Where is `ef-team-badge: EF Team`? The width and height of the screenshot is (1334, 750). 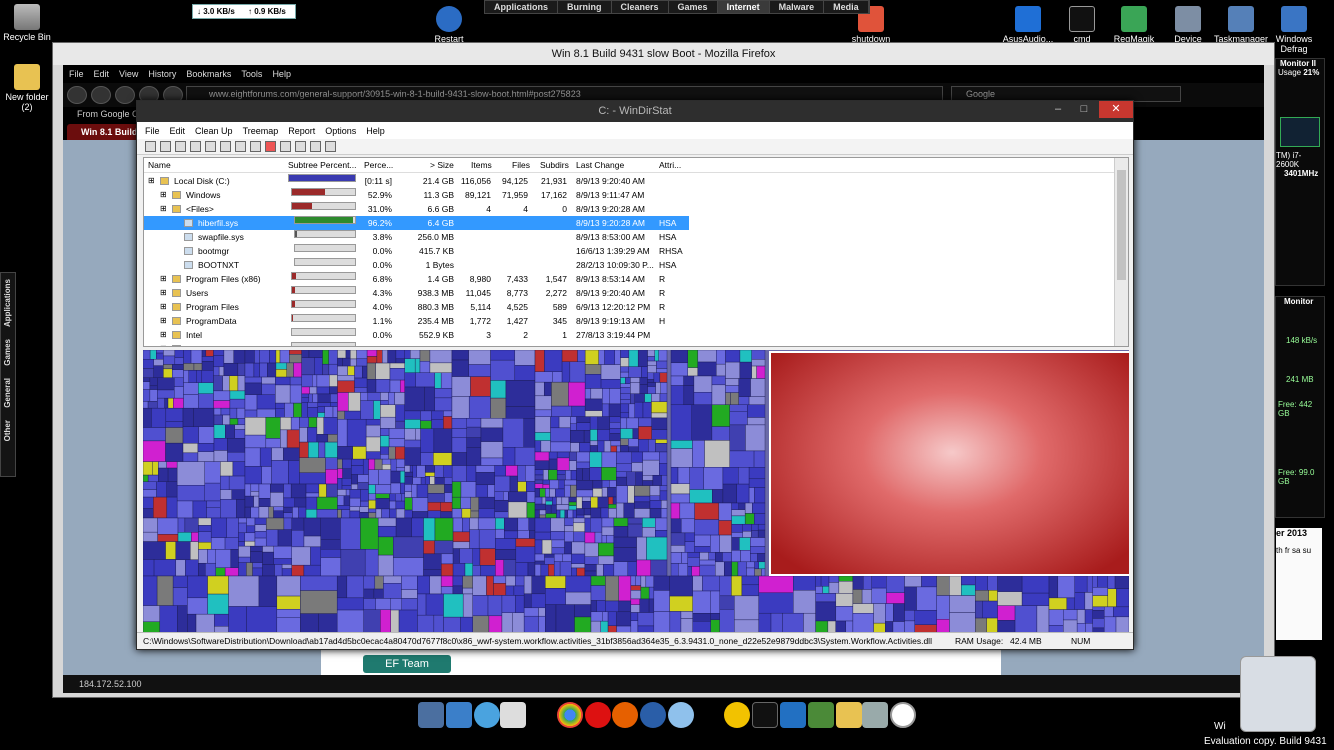
ef-team-badge: EF Team is located at coordinates (407, 664).